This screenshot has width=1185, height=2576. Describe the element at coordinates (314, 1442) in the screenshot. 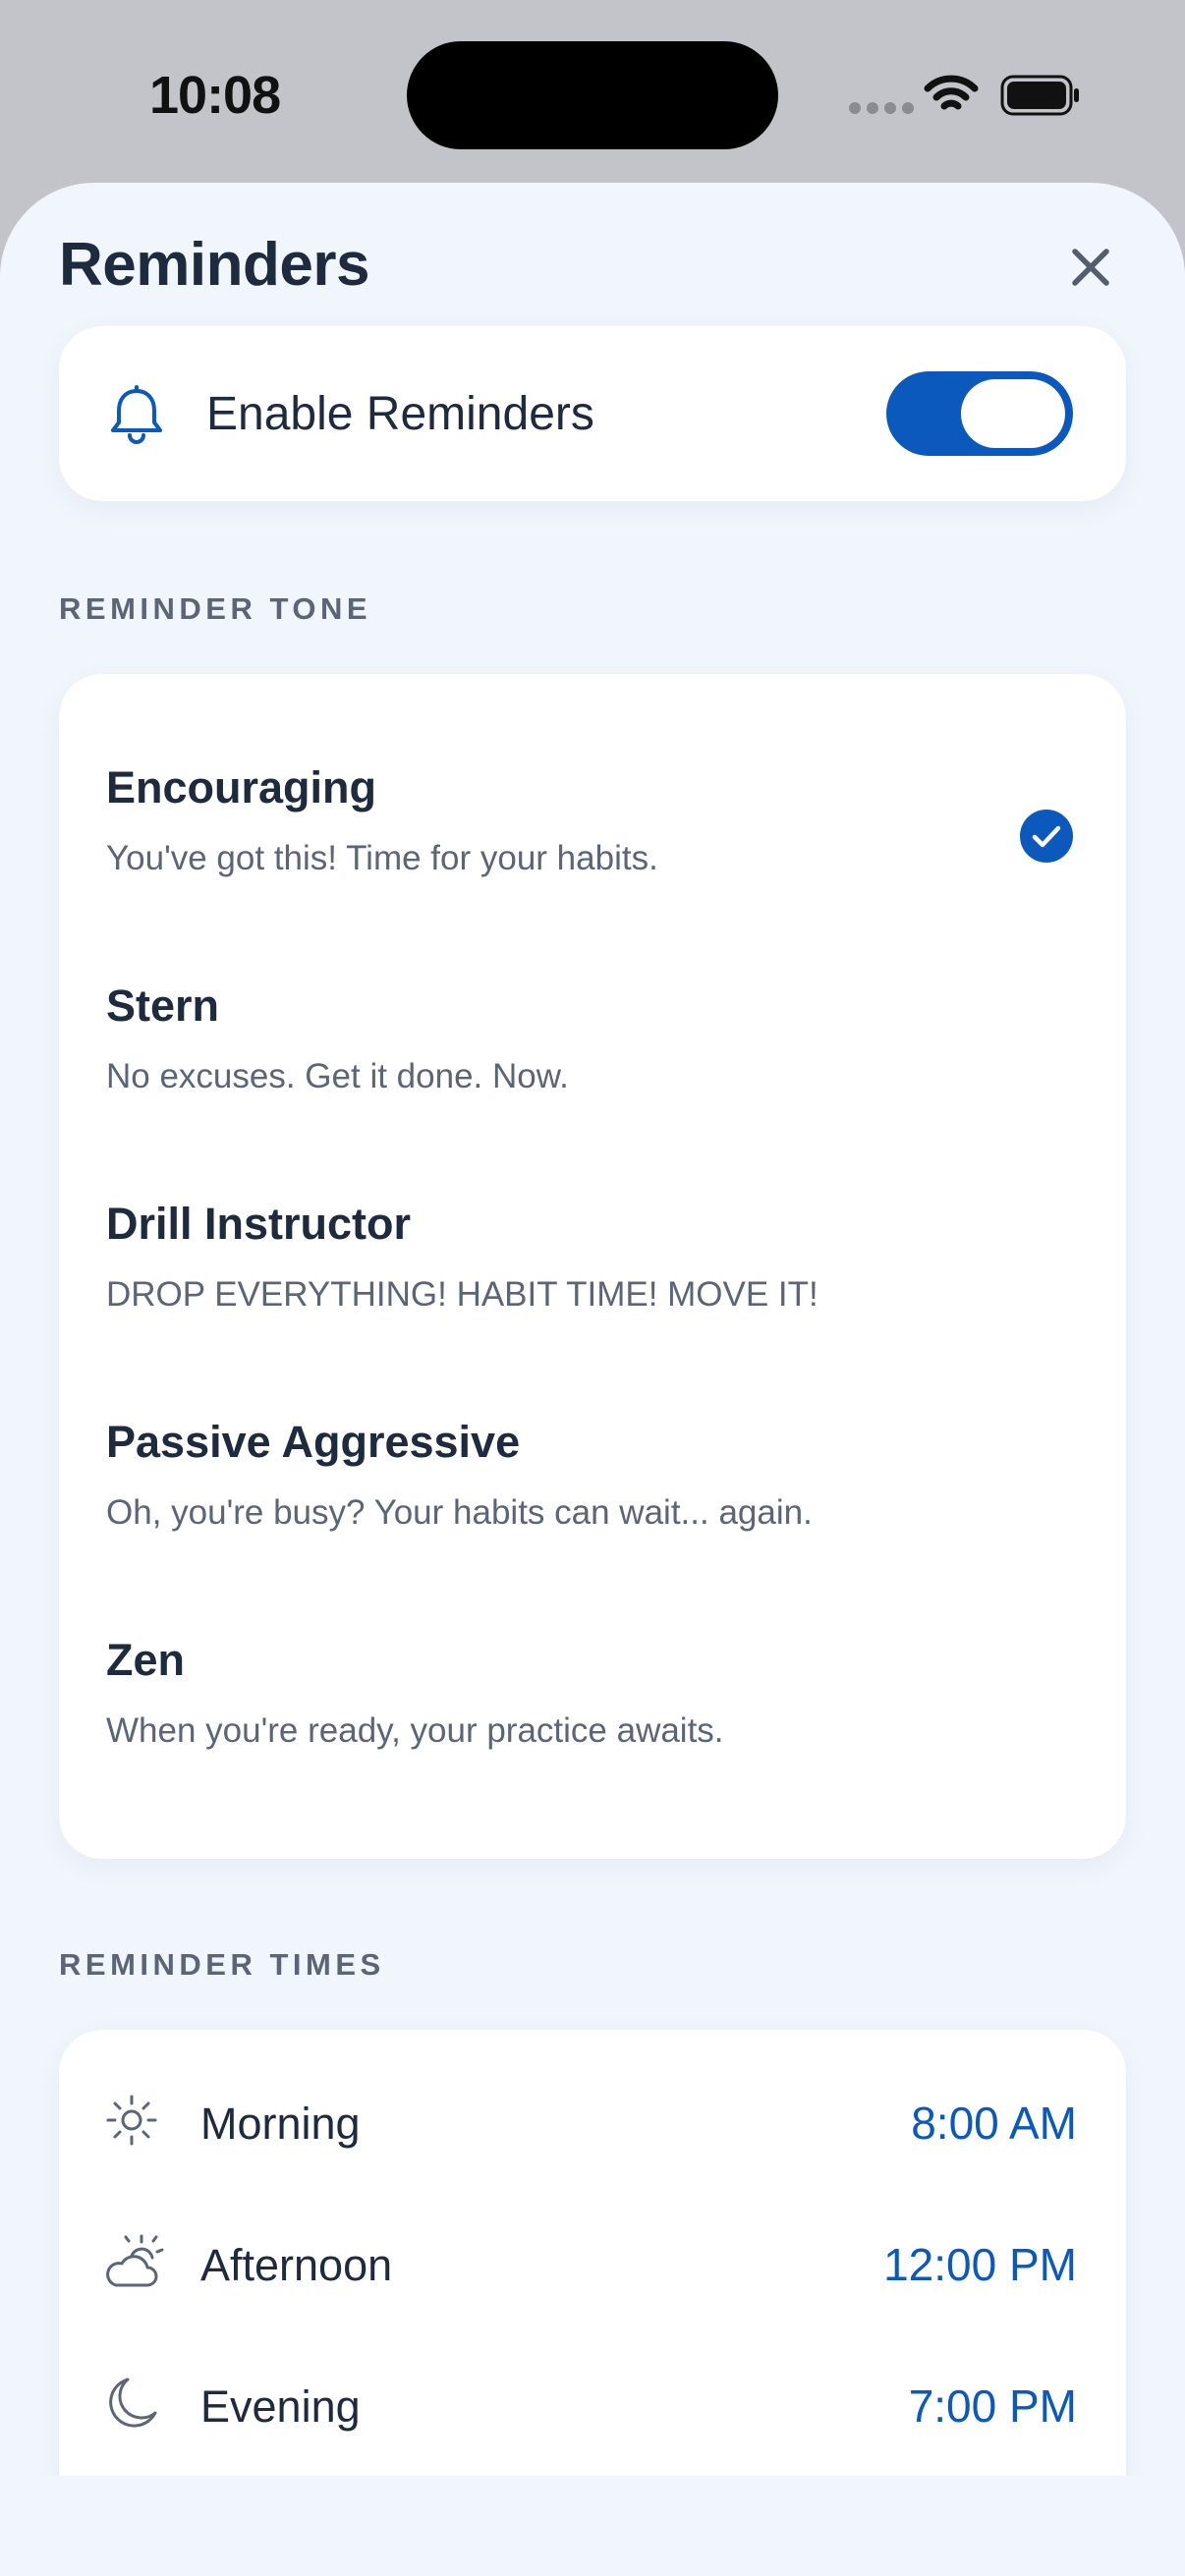

I see `tone-name: Passive Aggressive` at that location.